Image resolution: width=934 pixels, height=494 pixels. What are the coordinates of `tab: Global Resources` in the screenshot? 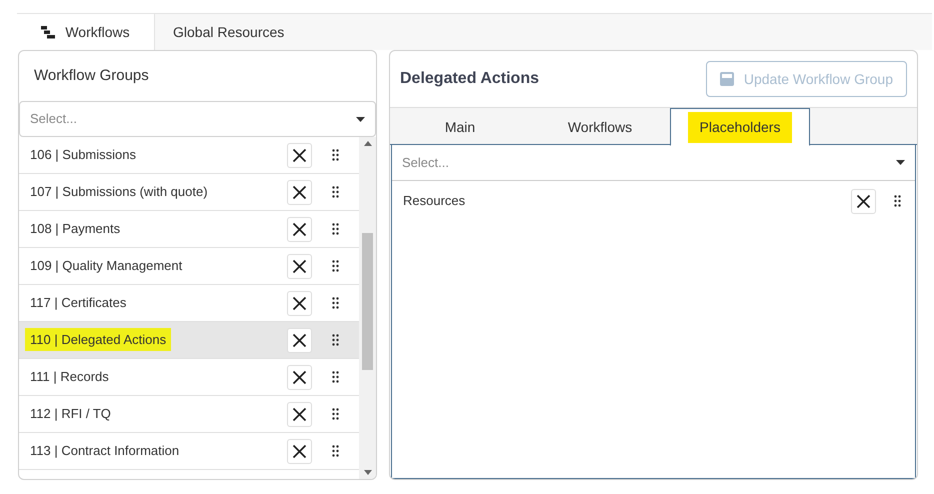 It's located at (228, 32).